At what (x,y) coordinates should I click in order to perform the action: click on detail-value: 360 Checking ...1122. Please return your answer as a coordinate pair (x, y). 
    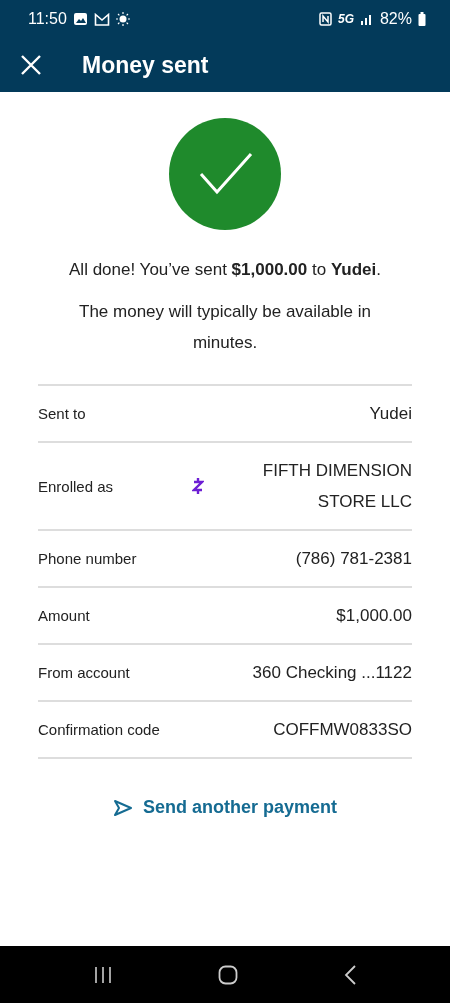
    Looking at the image, I should click on (331, 673).